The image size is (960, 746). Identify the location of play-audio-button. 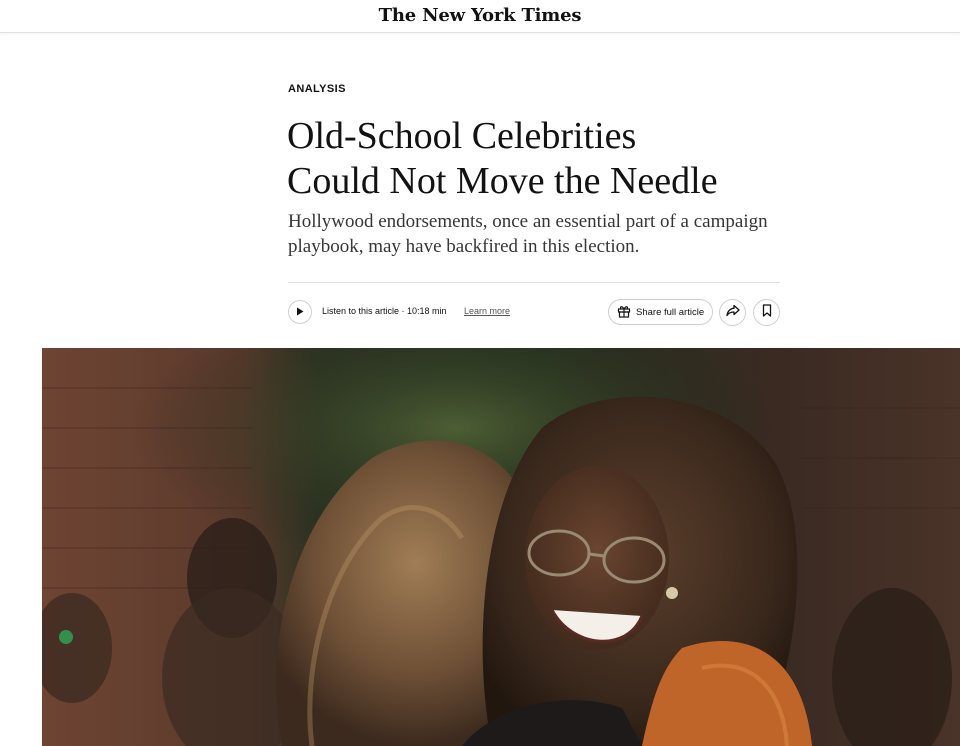
(300, 312).